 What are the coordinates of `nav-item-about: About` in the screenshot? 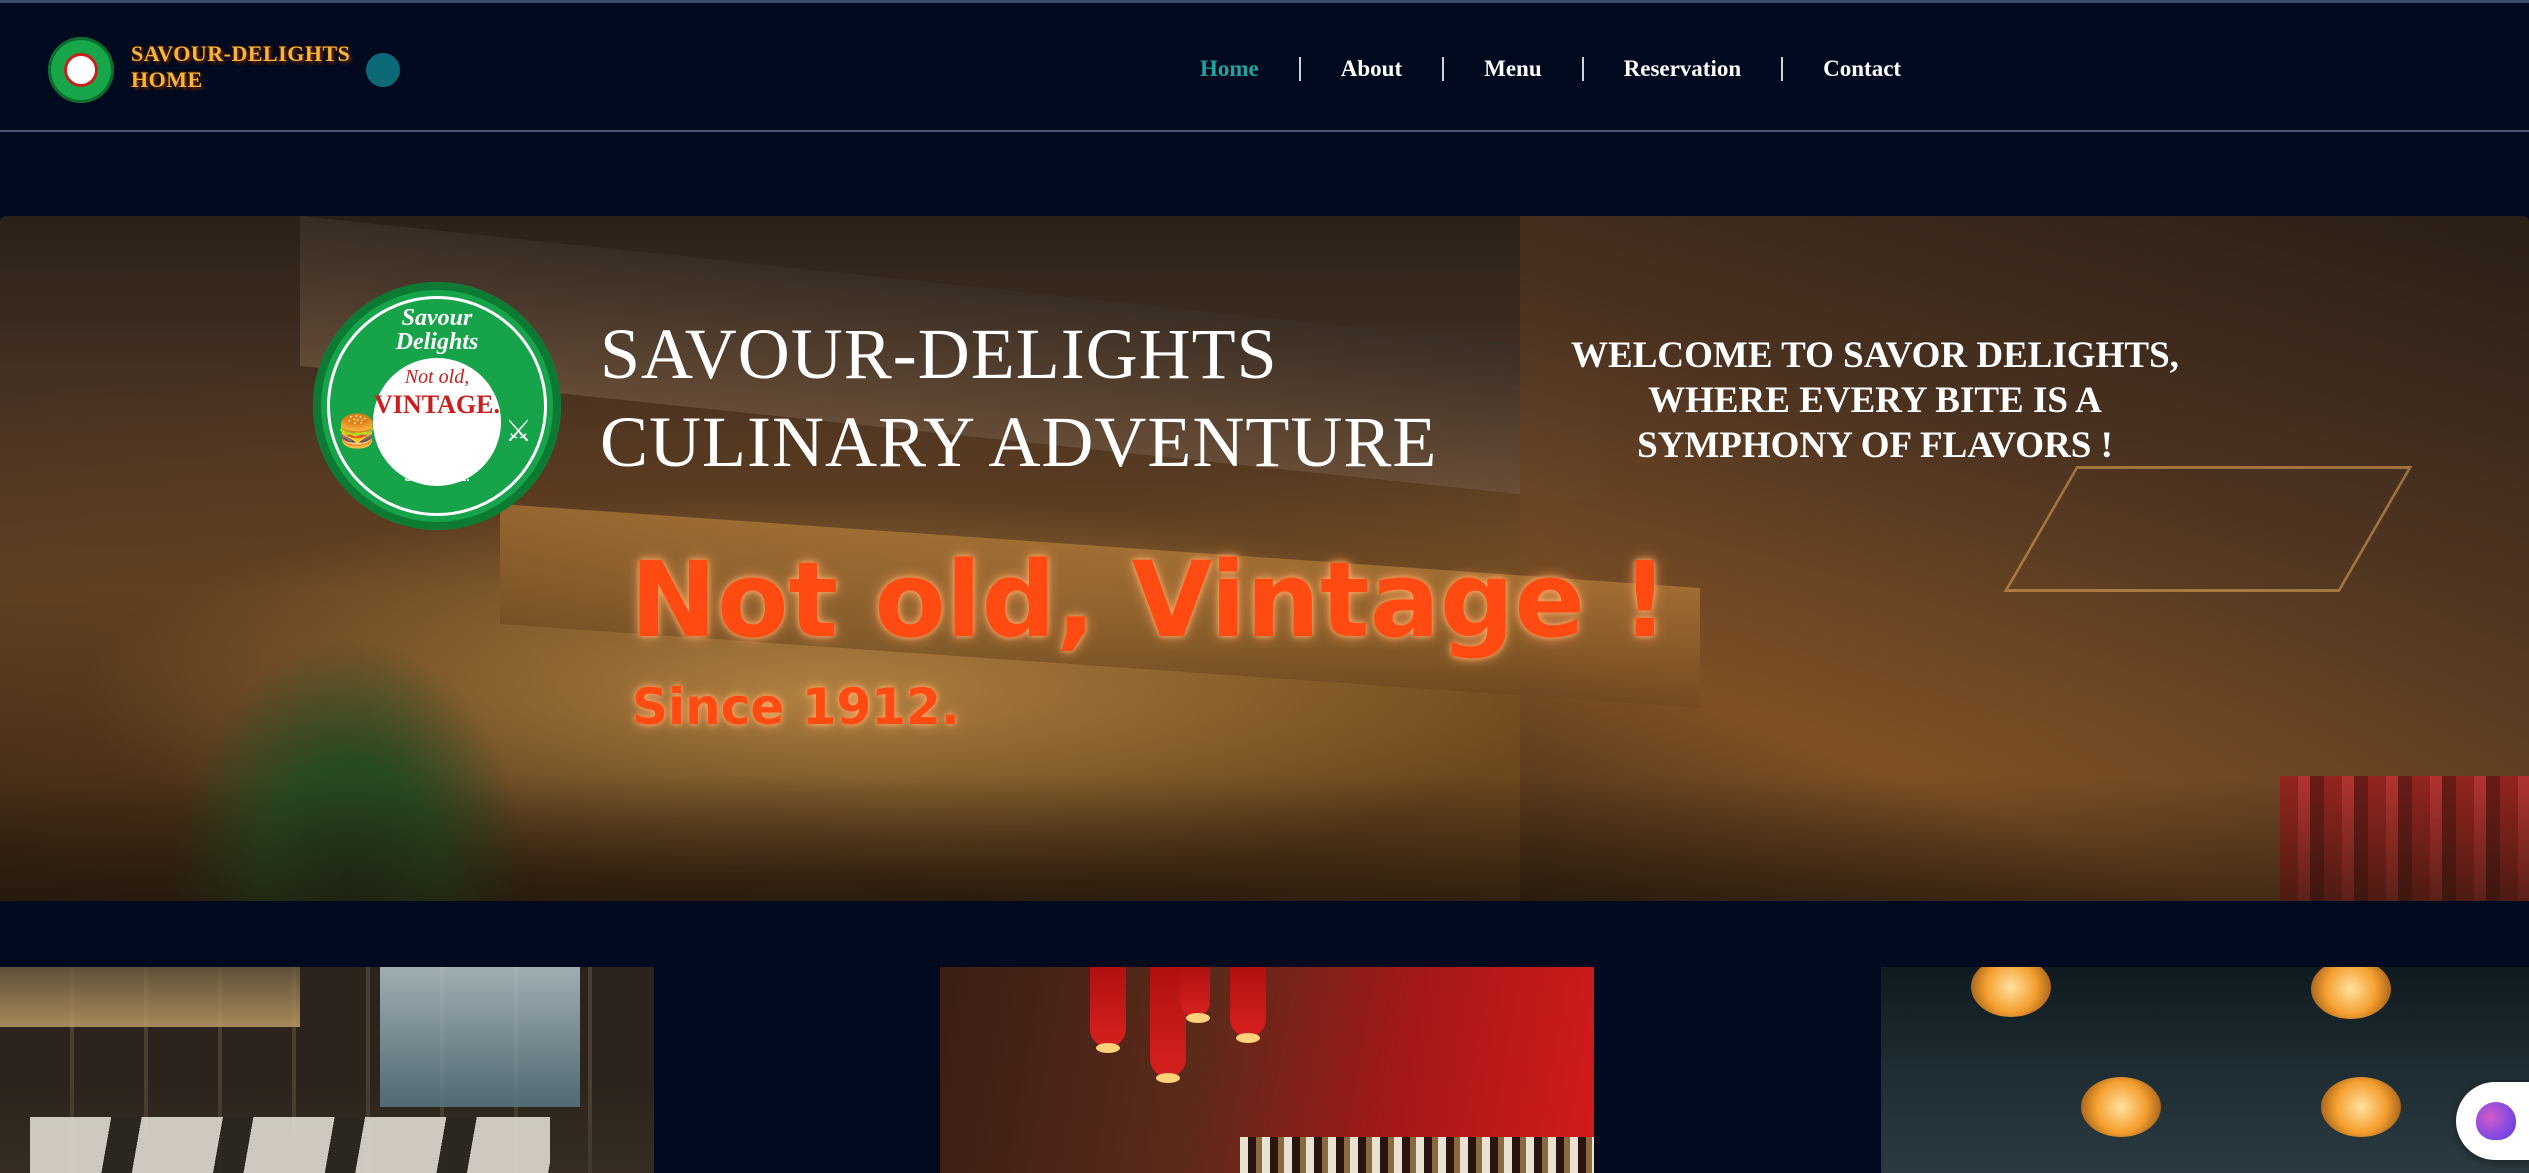 It's located at (1371, 69).